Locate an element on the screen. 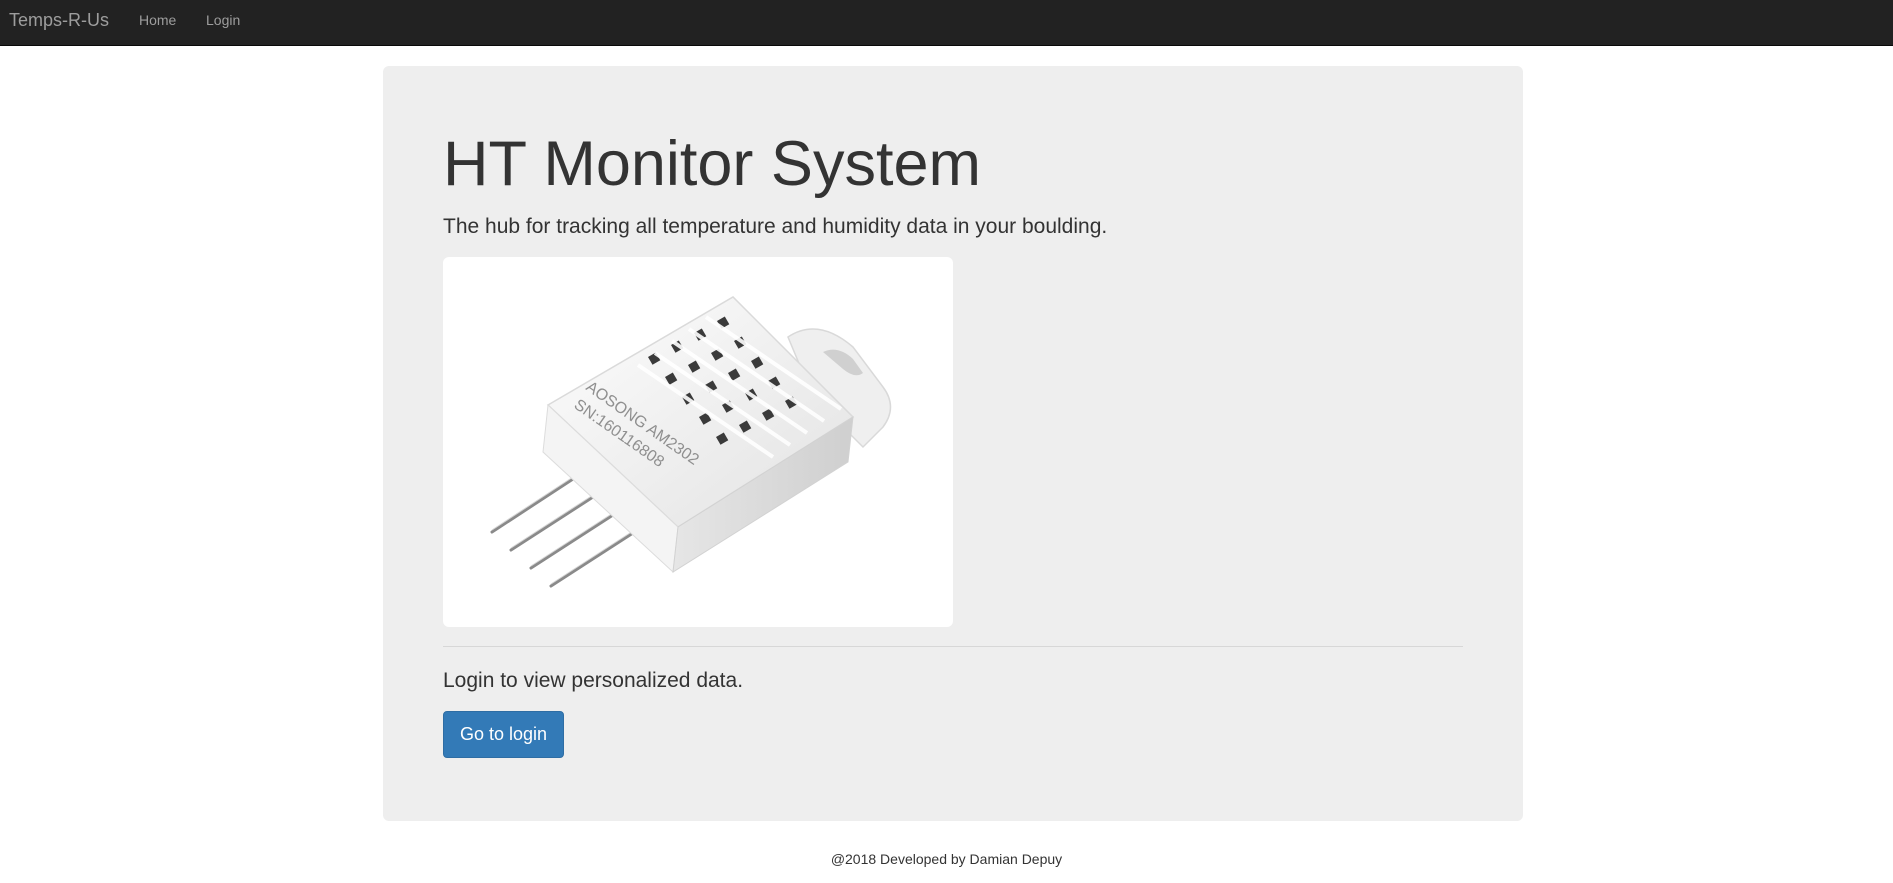 This screenshot has height=883, width=1893. login-prompt: Login to view personalized data. is located at coordinates (593, 680).